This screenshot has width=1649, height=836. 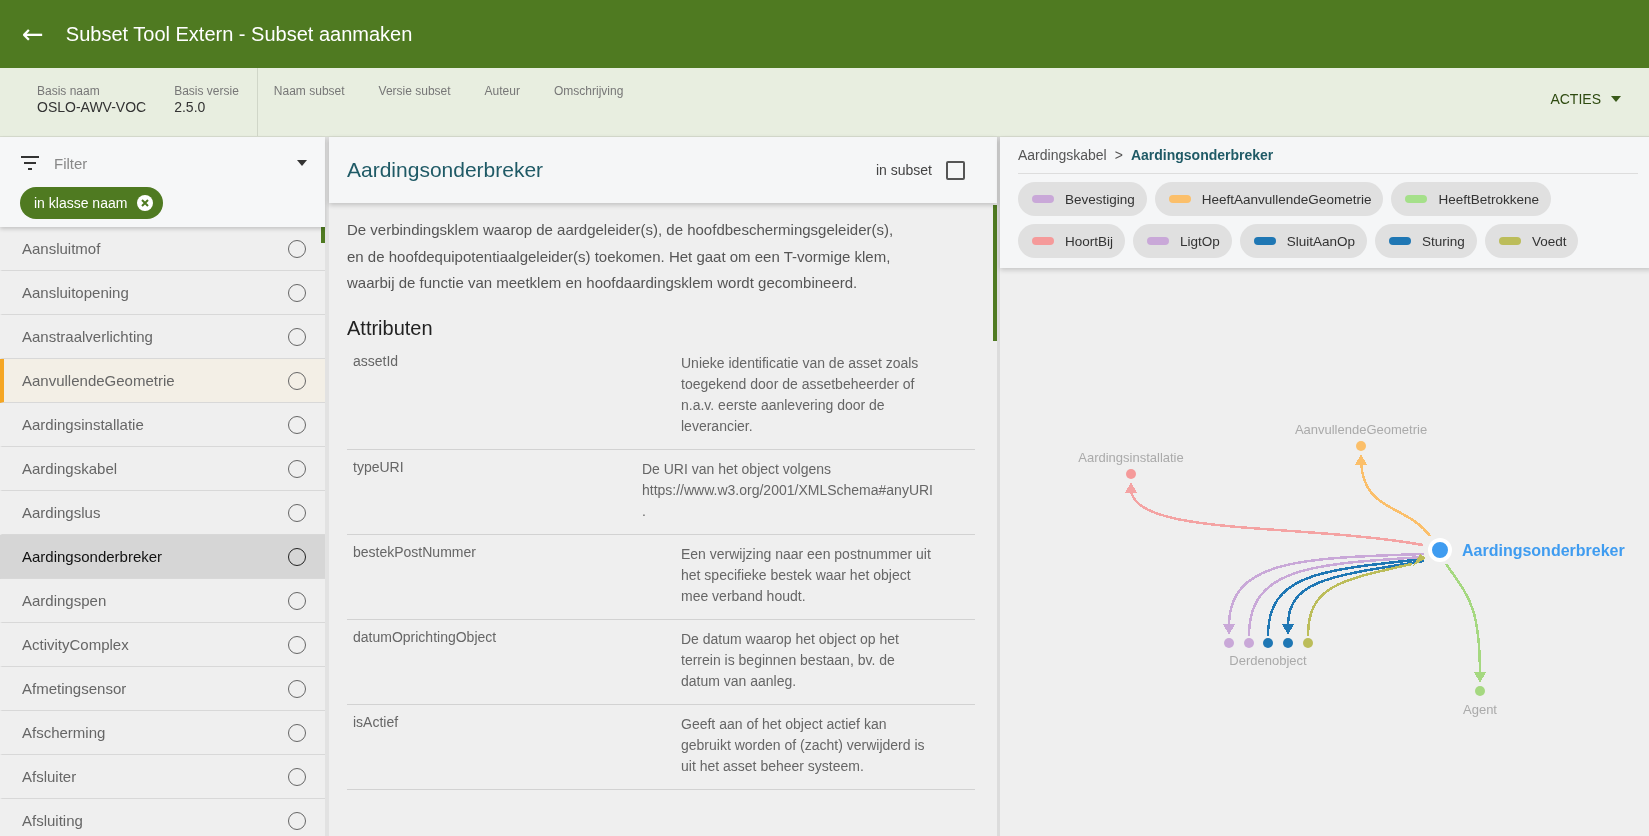 What do you see at coordinates (92, 107) in the screenshot?
I see `field-value: OSLO-AWV-VOC` at bounding box center [92, 107].